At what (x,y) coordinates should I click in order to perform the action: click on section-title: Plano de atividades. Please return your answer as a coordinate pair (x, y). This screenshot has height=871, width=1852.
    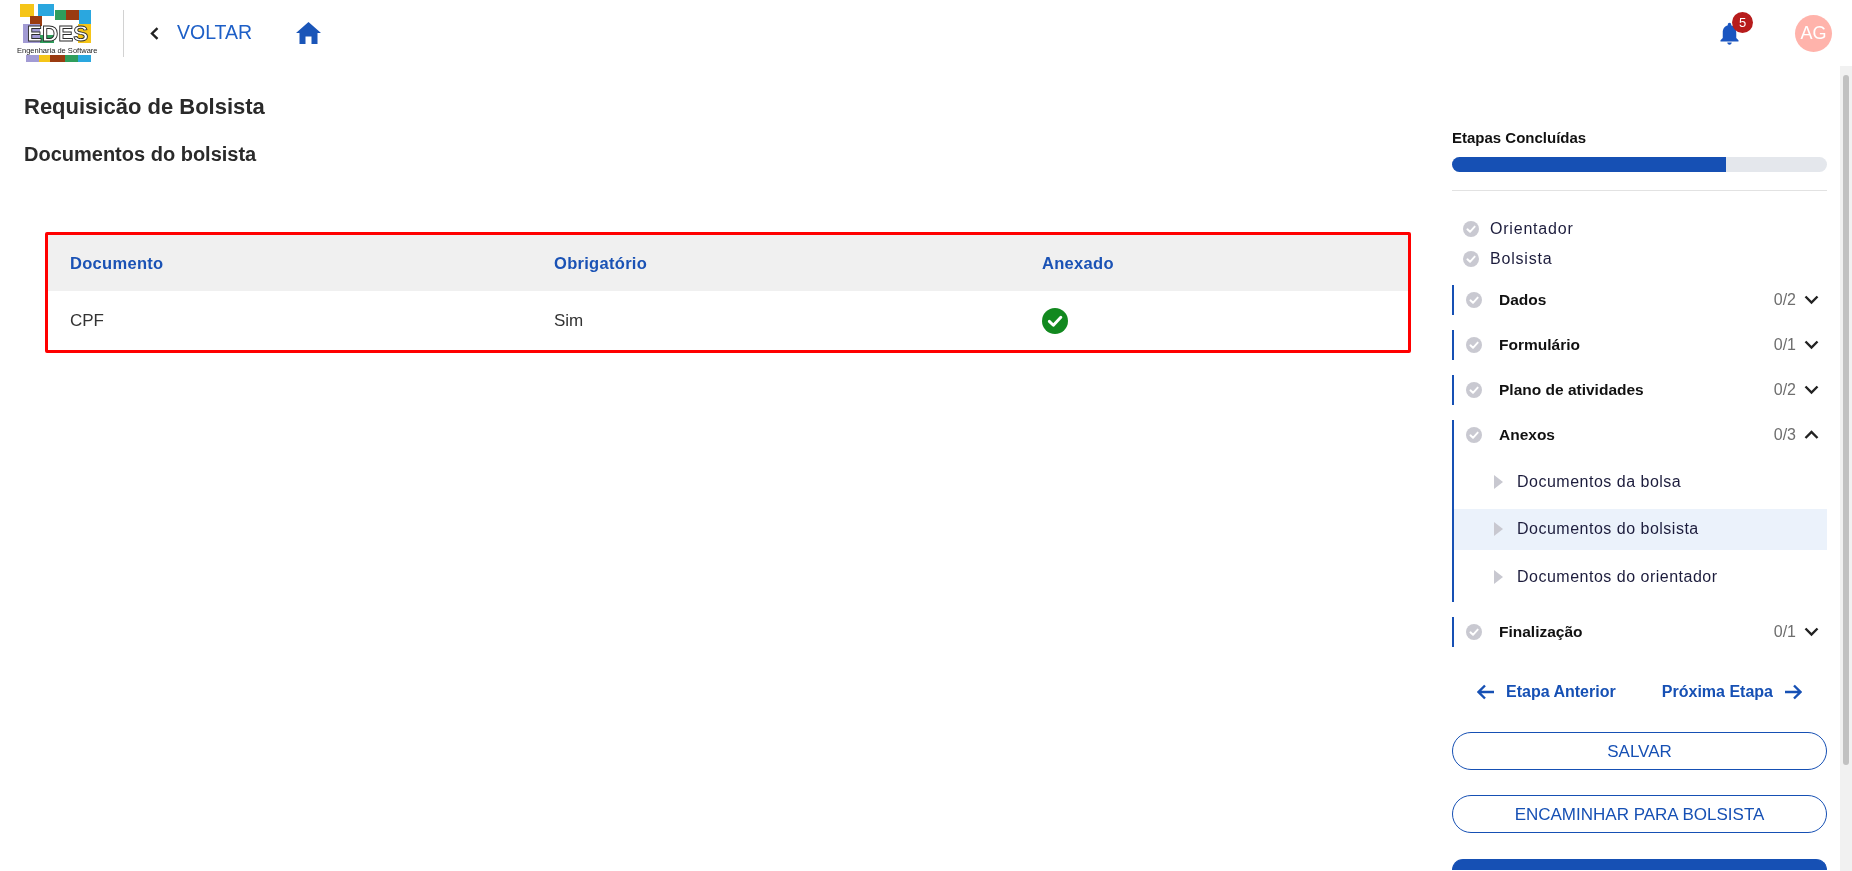
    Looking at the image, I should click on (1571, 390).